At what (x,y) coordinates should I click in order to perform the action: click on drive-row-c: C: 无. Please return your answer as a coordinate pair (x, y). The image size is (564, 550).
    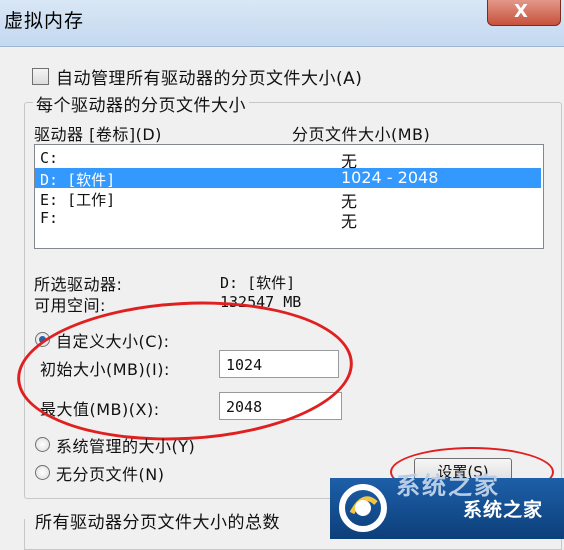
    Looking at the image, I should click on (288, 159).